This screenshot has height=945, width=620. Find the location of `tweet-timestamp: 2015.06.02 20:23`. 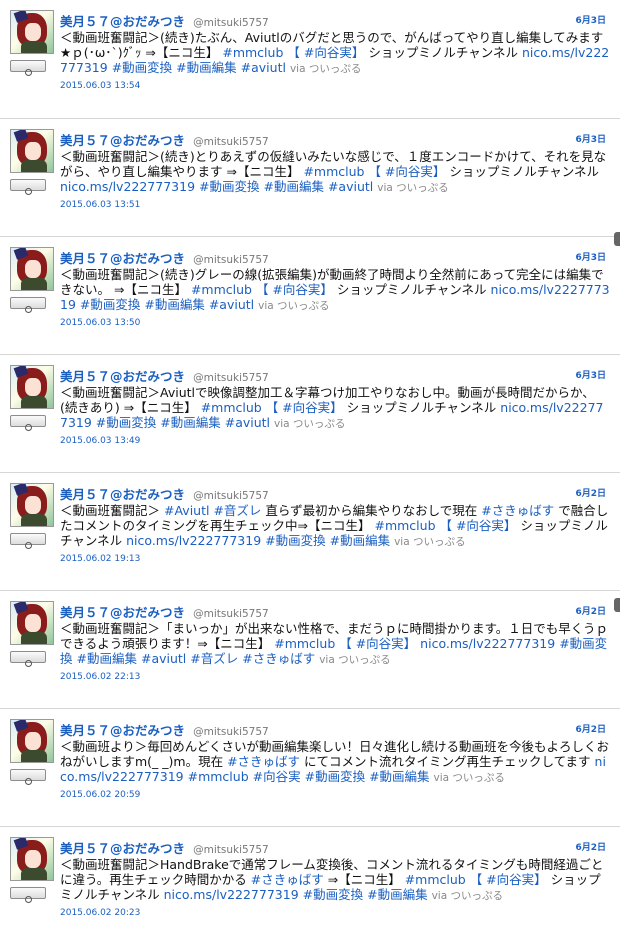

tweet-timestamp: 2015.06.02 20:23 is located at coordinates (100, 913).